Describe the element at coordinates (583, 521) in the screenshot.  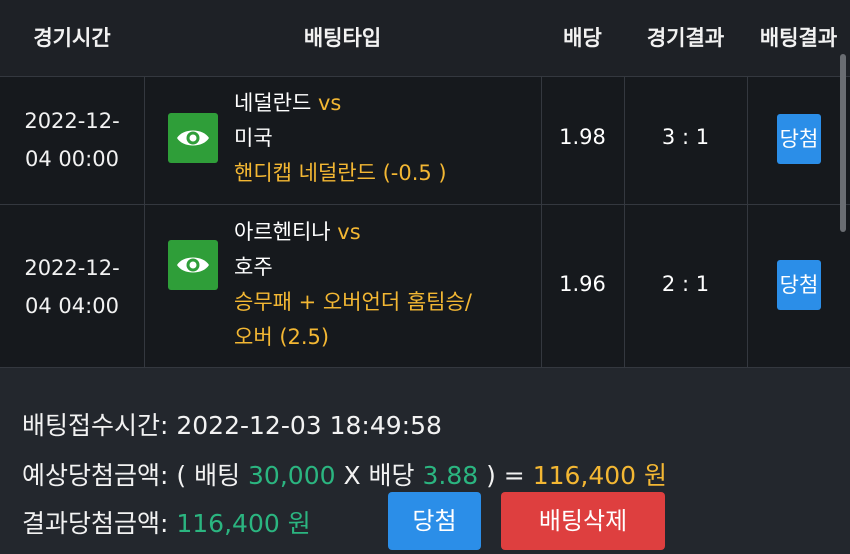
I see `delete-bet-button: 배팅삭제` at that location.